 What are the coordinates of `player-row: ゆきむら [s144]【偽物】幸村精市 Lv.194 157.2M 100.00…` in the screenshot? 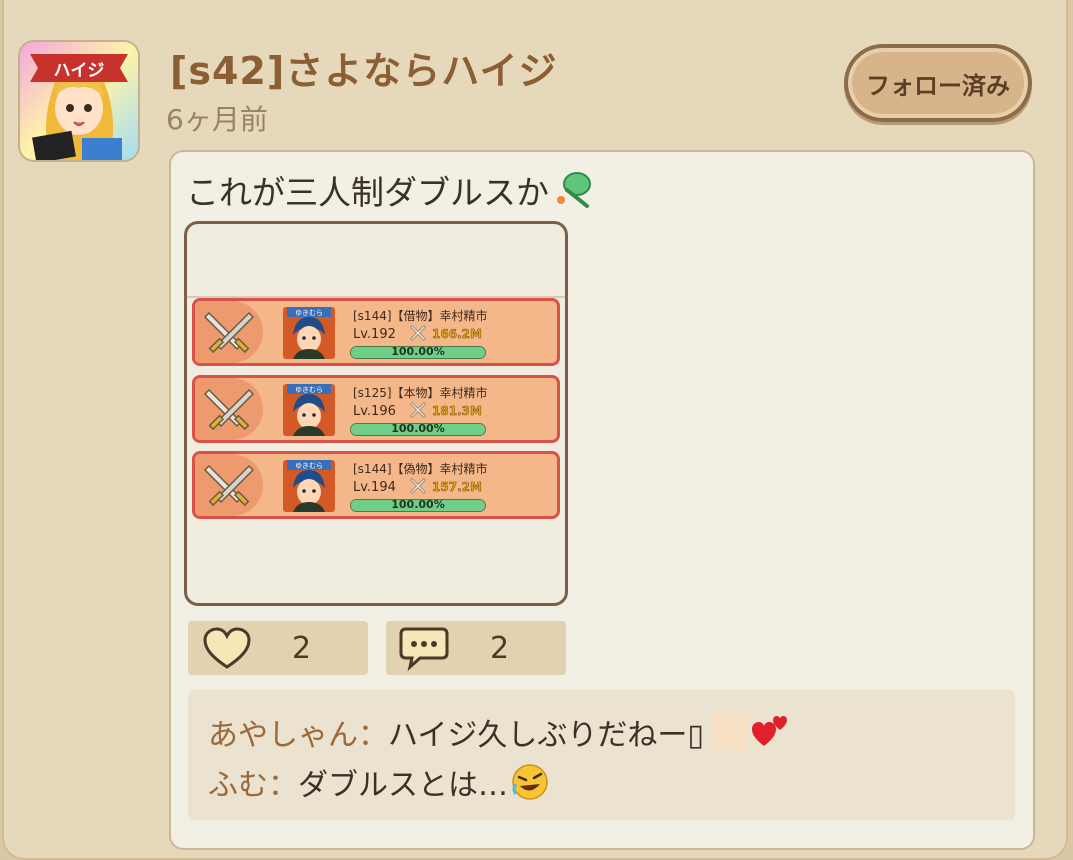 It's located at (376, 485).